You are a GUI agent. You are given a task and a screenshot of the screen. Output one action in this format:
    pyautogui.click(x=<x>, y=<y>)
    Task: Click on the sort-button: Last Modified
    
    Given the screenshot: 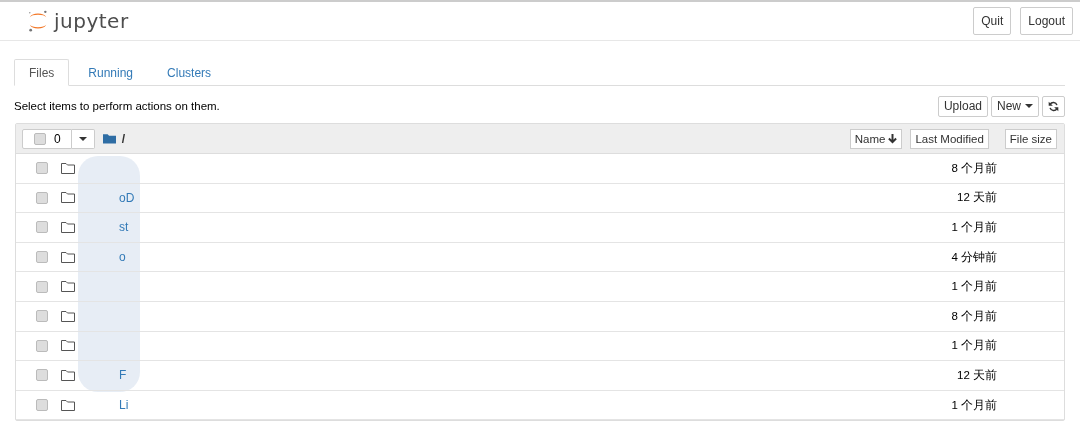 What is the action you would take?
    pyautogui.click(x=949, y=138)
    